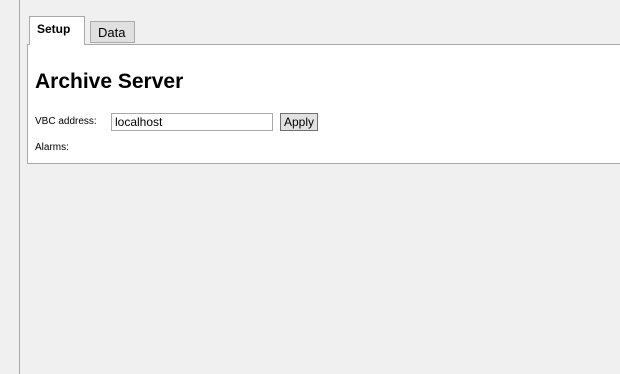 This screenshot has width=620, height=374. Describe the element at coordinates (112, 32) in the screenshot. I see `tab-data: Data` at that location.